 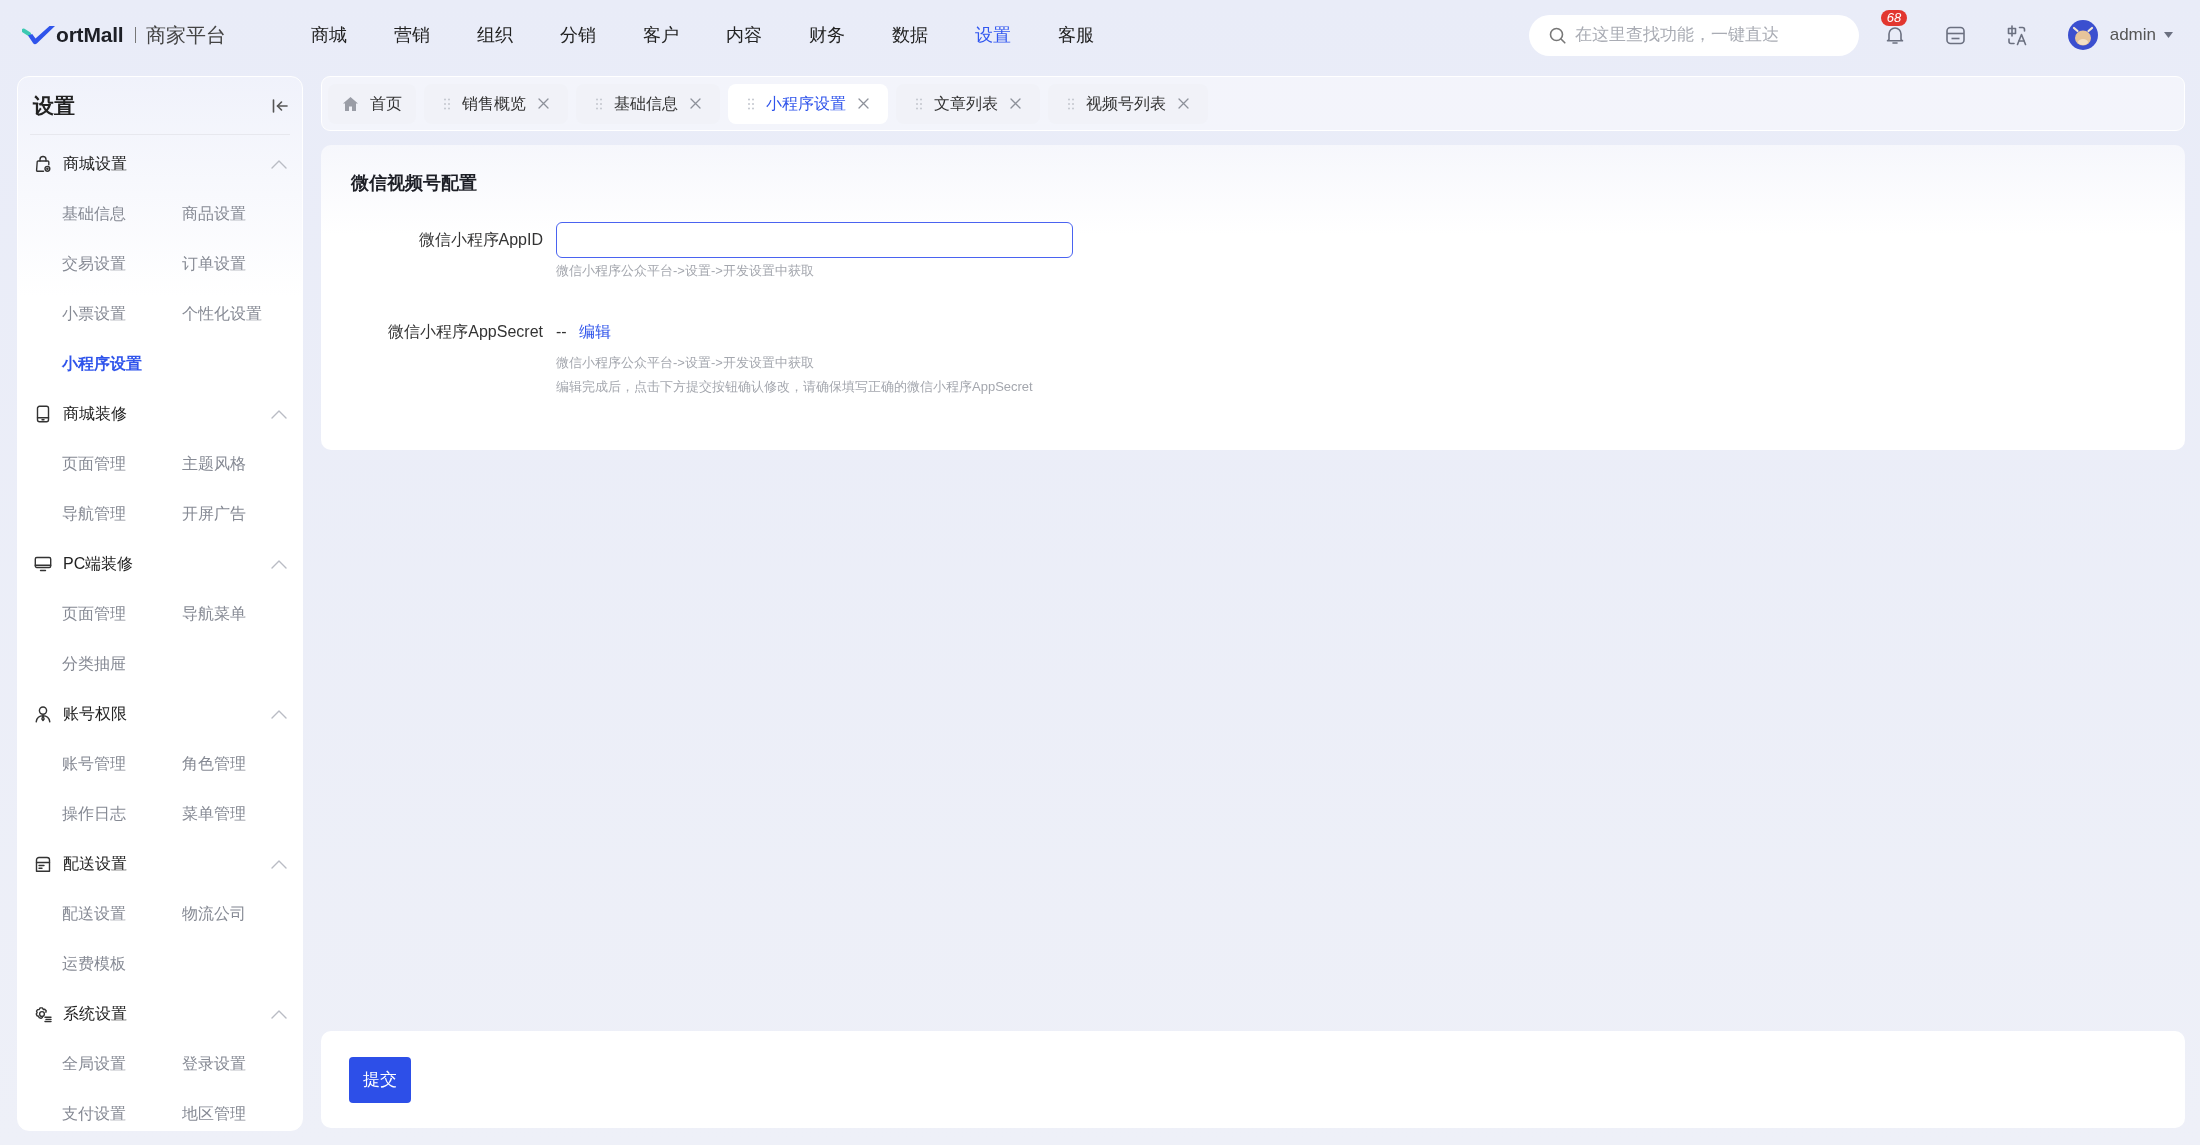 What do you see at coordinates (214, 1064) in the screenshot?
I see `sidebar-item: 登录设置` at bounding box center [214, 1064].